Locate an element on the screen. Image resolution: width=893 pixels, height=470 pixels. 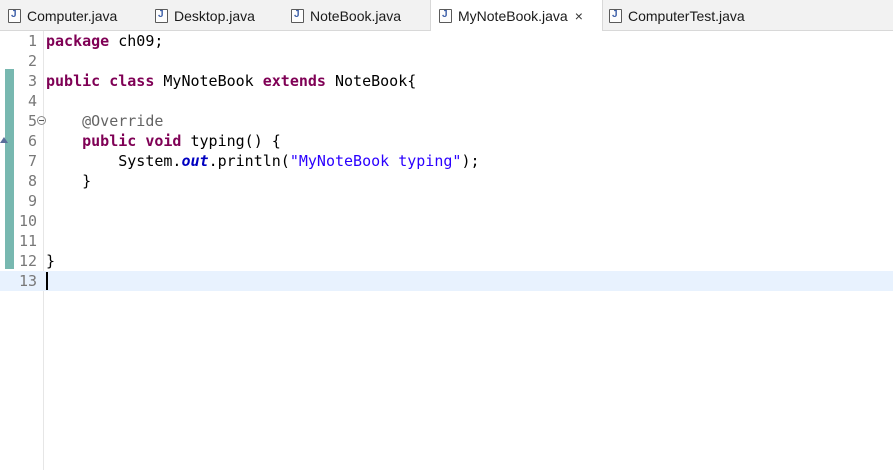
line-number: 11 is located at coordinates (27, 241).